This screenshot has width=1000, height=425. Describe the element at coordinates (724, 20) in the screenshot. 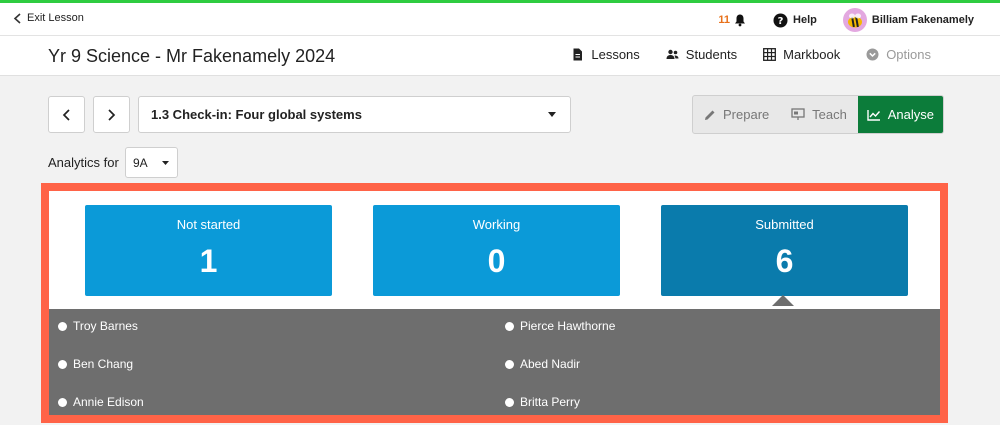

I see `notification-count: 11` at that location.